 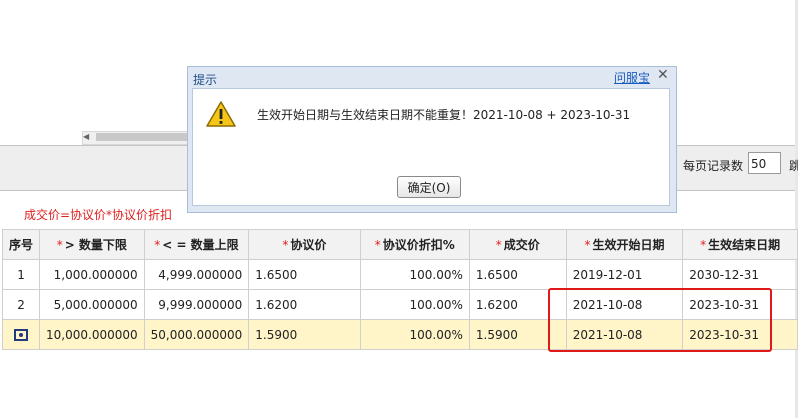 I want to click on scrollbar-thumb, so click(x=144, y=137).